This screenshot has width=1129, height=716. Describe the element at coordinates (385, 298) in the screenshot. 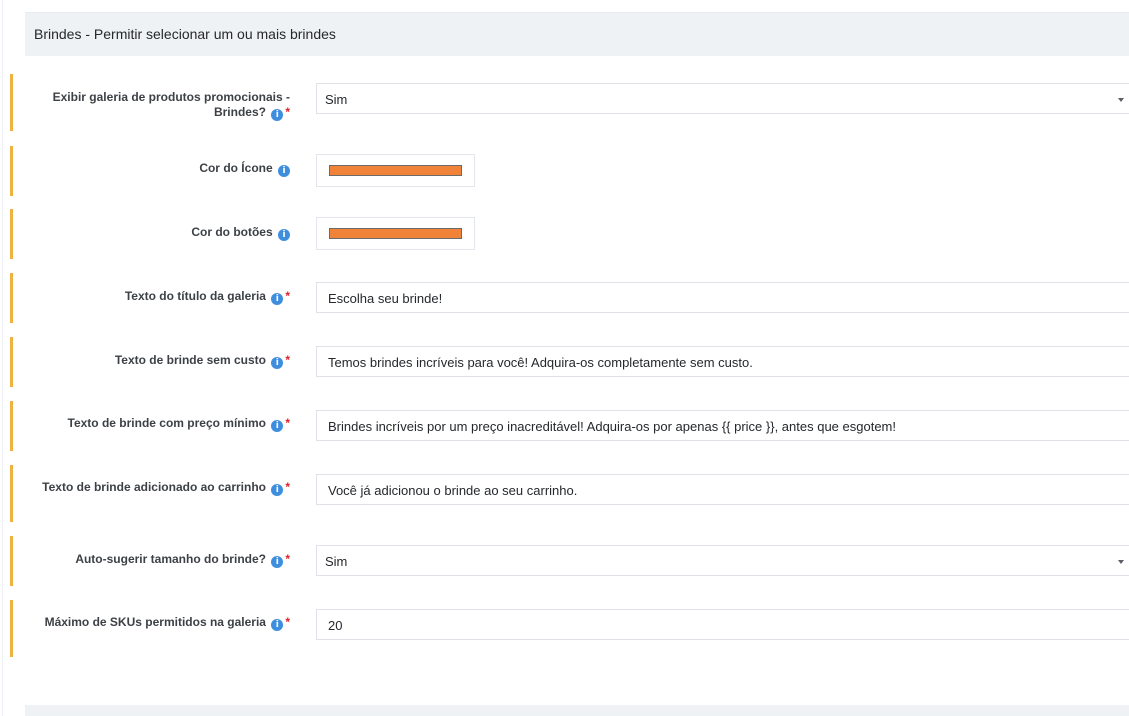

I see `gallery-title-value: Escolha seu brinde!` at that location.